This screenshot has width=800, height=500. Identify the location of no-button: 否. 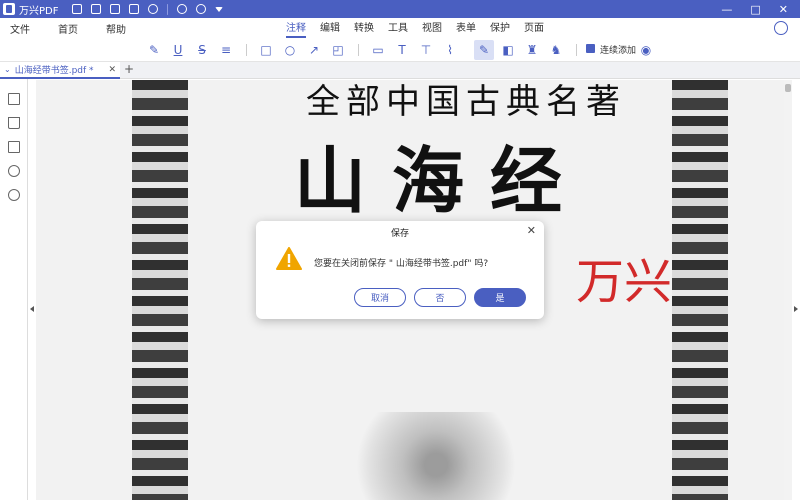
(440, 297).